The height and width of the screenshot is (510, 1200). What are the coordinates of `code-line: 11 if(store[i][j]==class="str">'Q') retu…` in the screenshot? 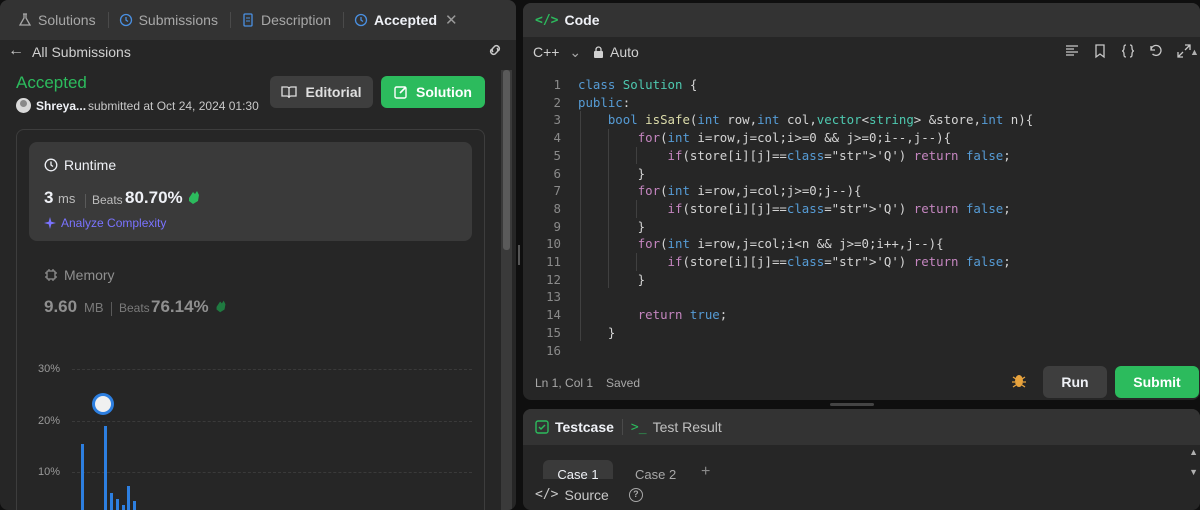 It's located at (853, 262).